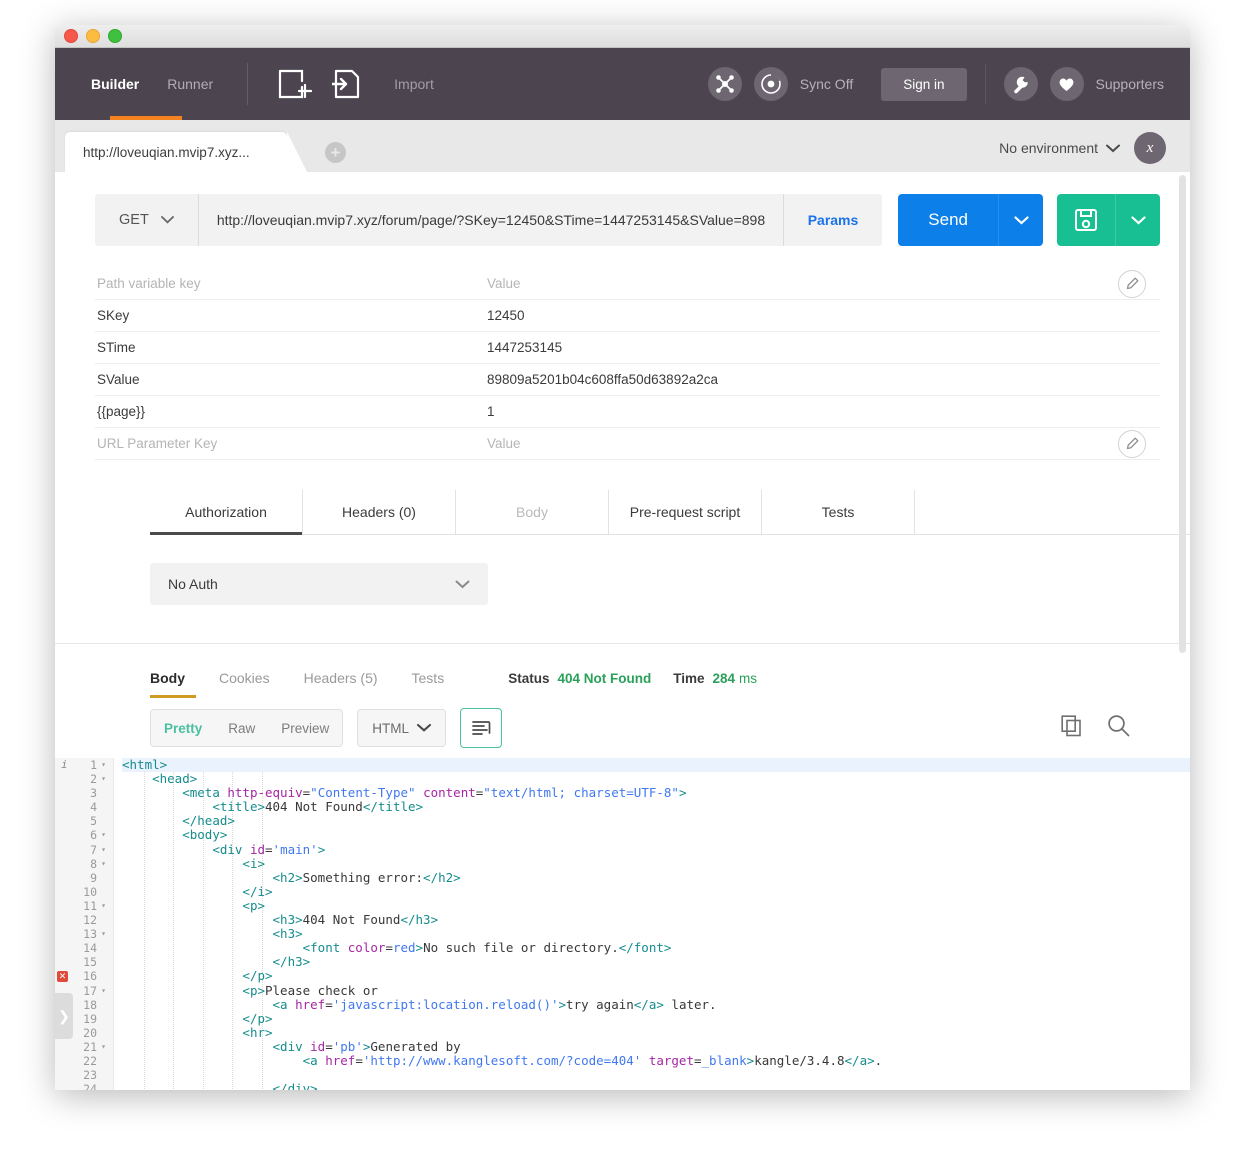 The height and width of the screenshot is (1169, 1244). I want to click on gutter-line: 5, so click(81, 821).